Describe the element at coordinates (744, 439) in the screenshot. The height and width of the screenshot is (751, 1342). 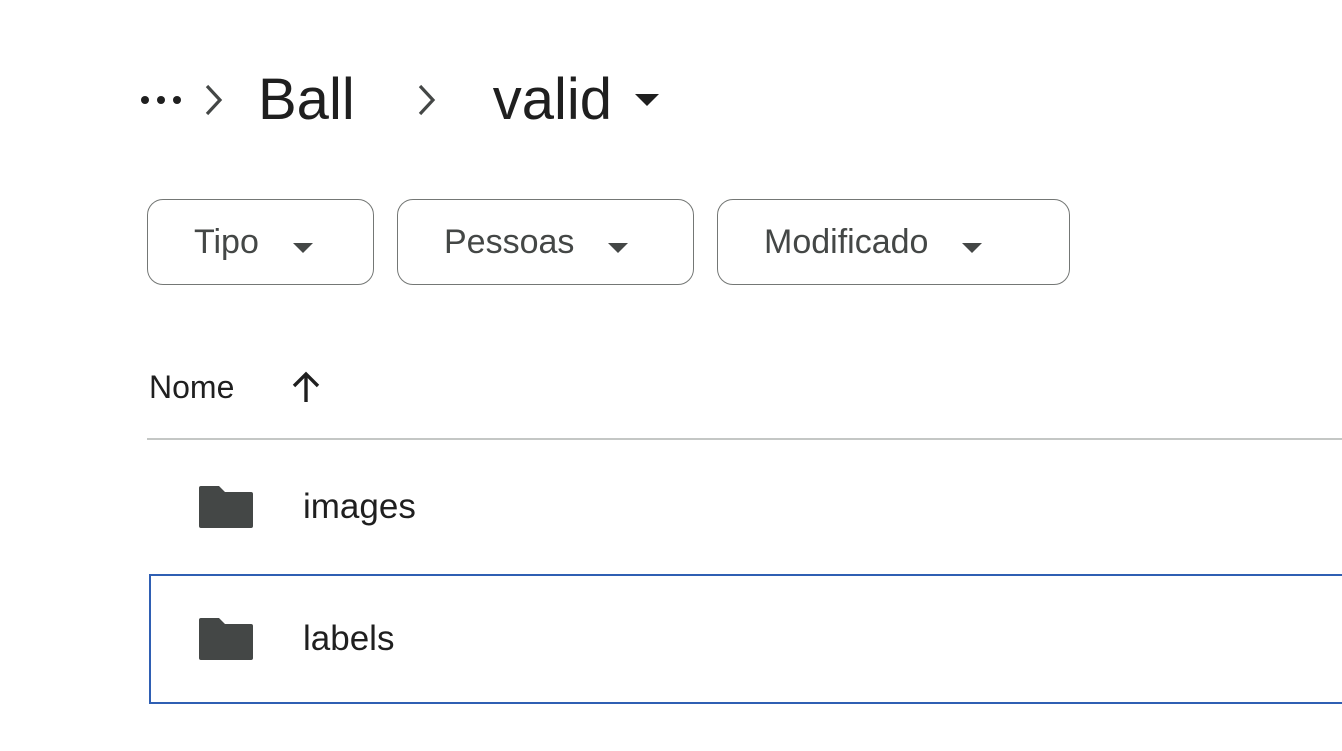
I see `header-divider` at that location.